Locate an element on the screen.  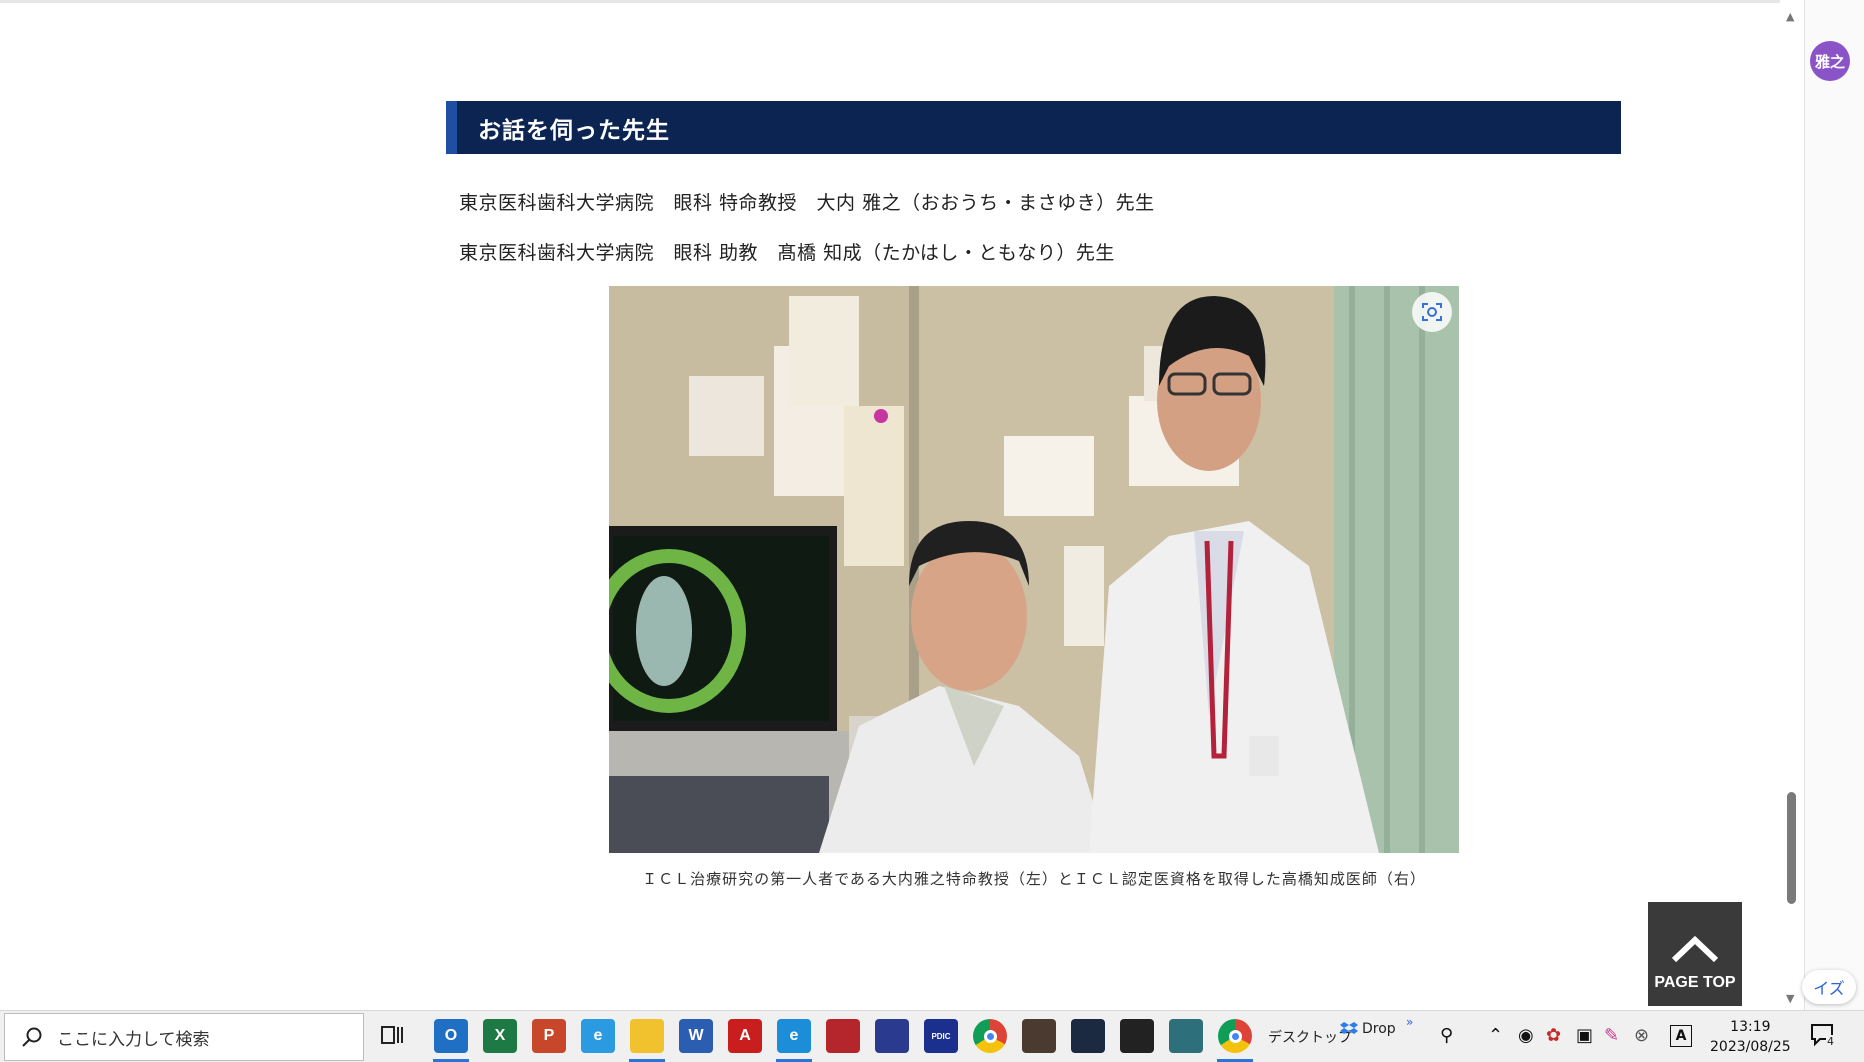
clock-date: 2023/08/25 is located at coordinates (1750, 1047).